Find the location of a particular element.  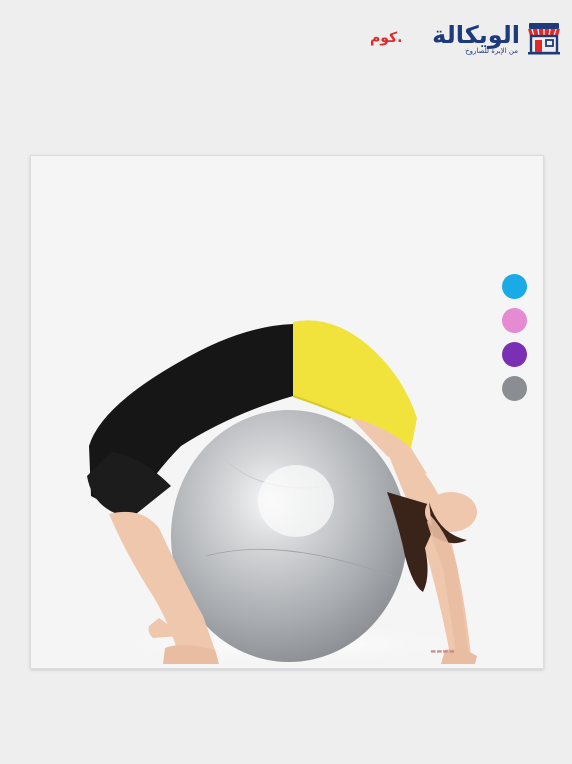

brand-name: الويكالة is located at coordinates (476, 35).